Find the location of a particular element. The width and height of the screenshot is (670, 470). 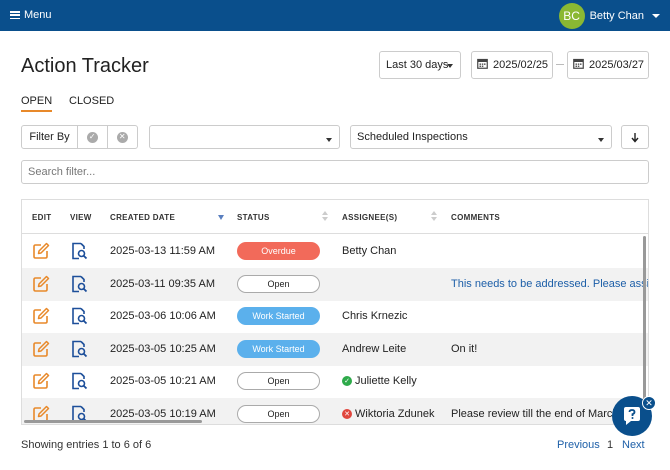

column-header-comments: COMMENTS is located at coordinates (476, 217).